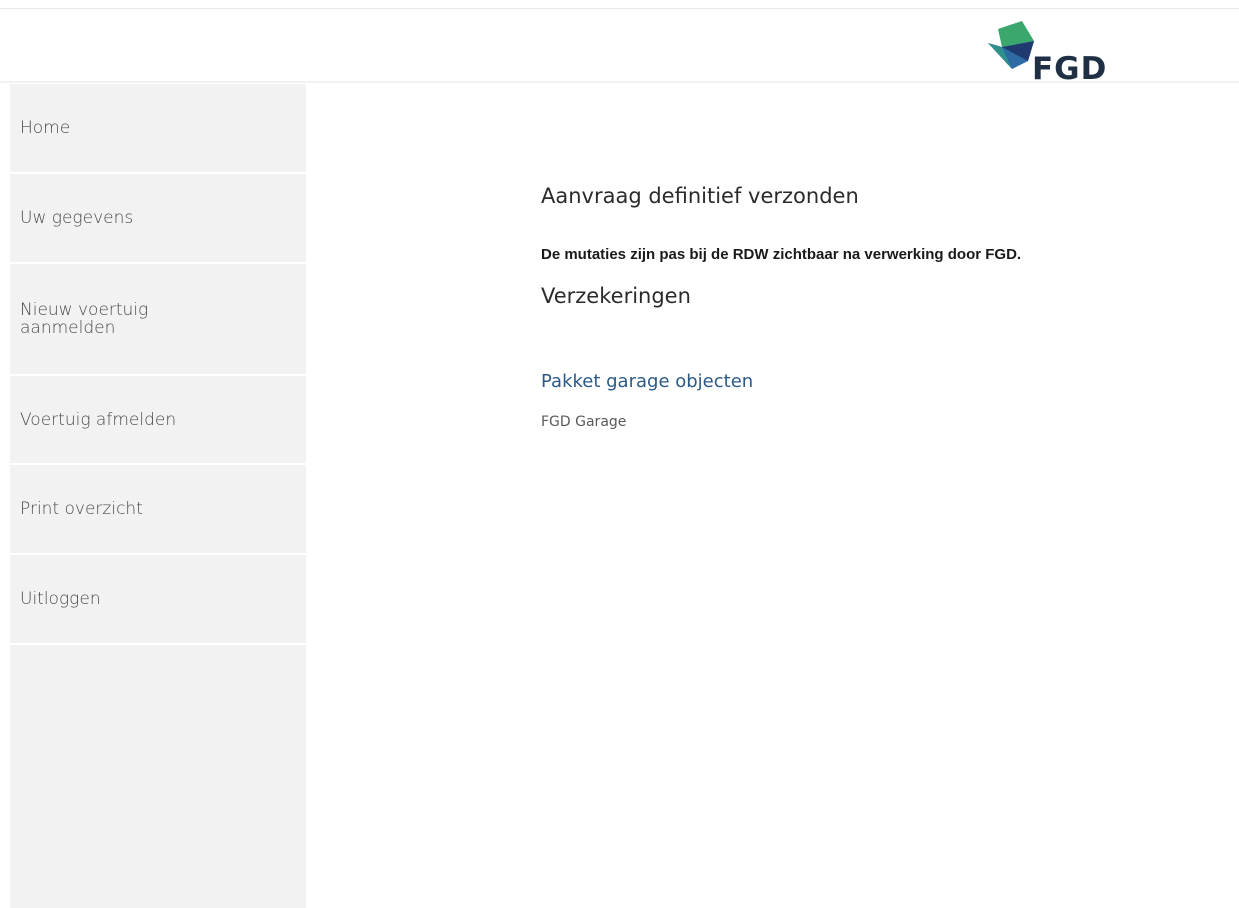  I want to click on sidebar-item-label: Nieuw voertuig aanmelden, so click(84, 319).